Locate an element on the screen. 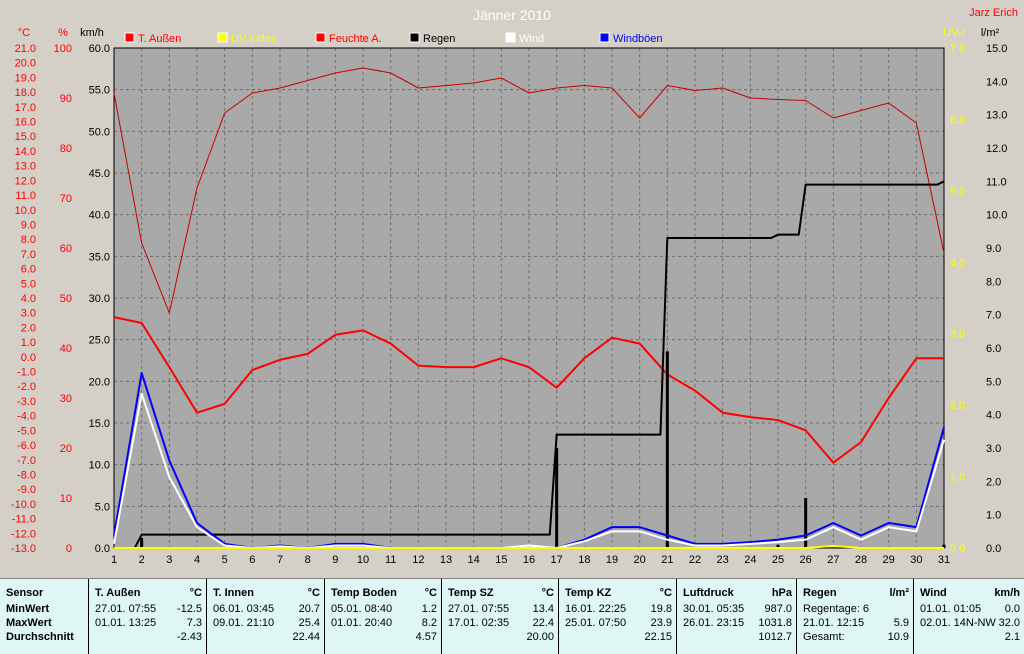  stats-header: Sensor is located at coordinates (45, 595).